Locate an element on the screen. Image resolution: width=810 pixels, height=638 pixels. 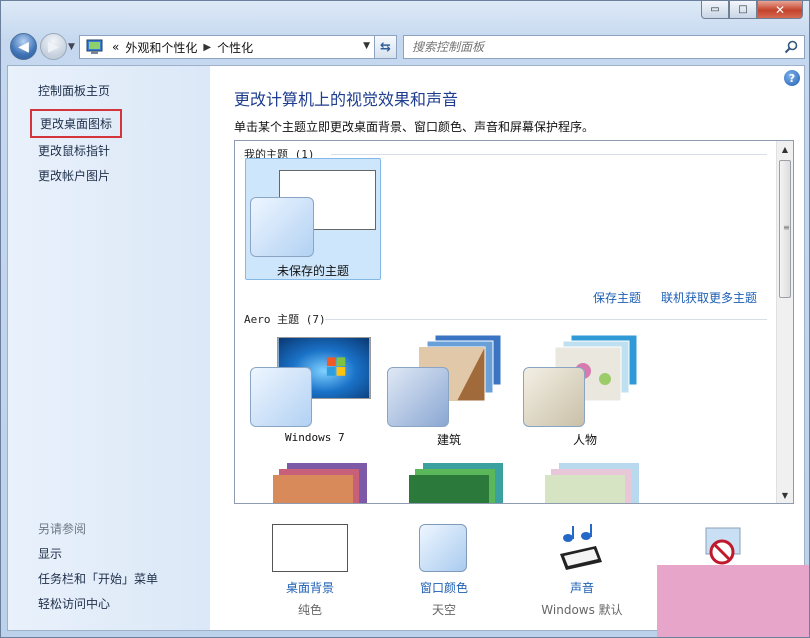
window-color-link: 窗口颜色 is located at coordinates (444, 587).